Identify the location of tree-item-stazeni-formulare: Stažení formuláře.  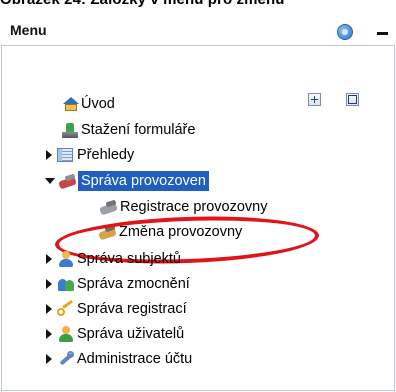
(128, 130).